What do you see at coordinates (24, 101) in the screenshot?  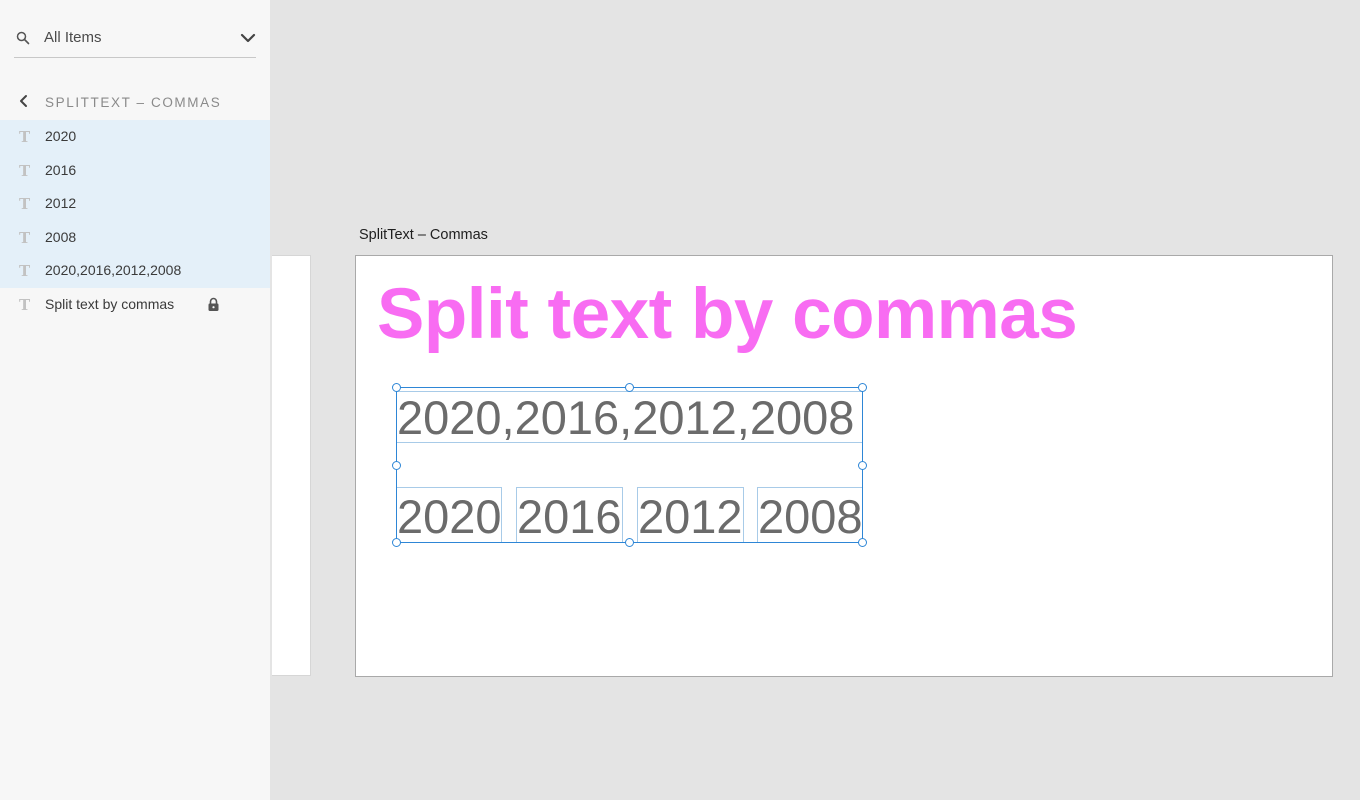 I see `chevron-left-icon` at bounding box center [24, 101].